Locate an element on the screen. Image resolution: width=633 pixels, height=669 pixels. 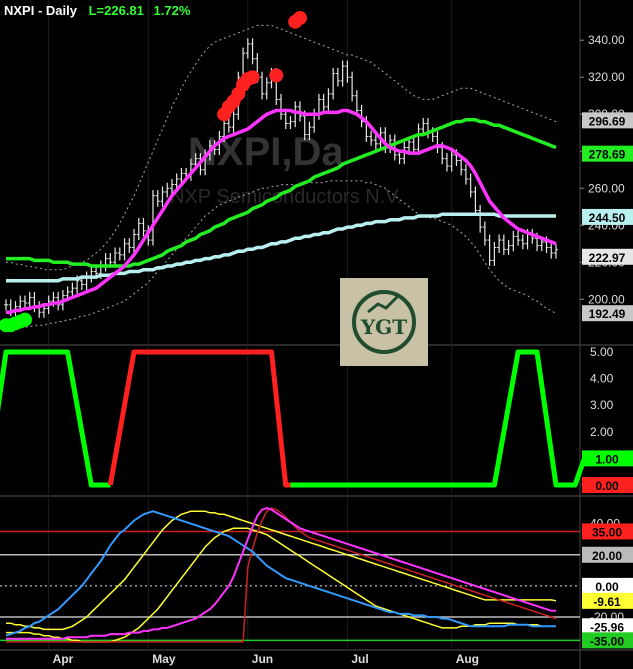
watermark-company: NXP Semiconductors N.V. is located at coordinates (286, 197).